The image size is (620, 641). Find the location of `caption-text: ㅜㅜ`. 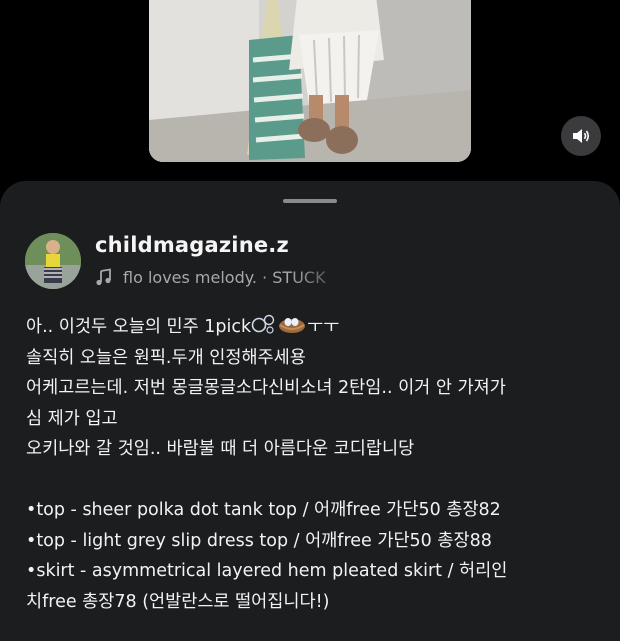

caption-text: ㅜㅜ is located at coordinates (323, 327).